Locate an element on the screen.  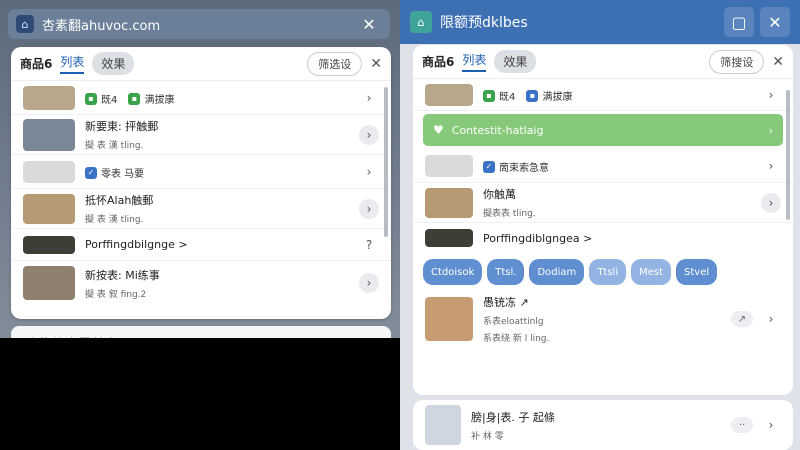
chip-row: Ctdoisok Ttsl. Dodiam Ttsli Mest Stvel is located at coordinates (603, 272).